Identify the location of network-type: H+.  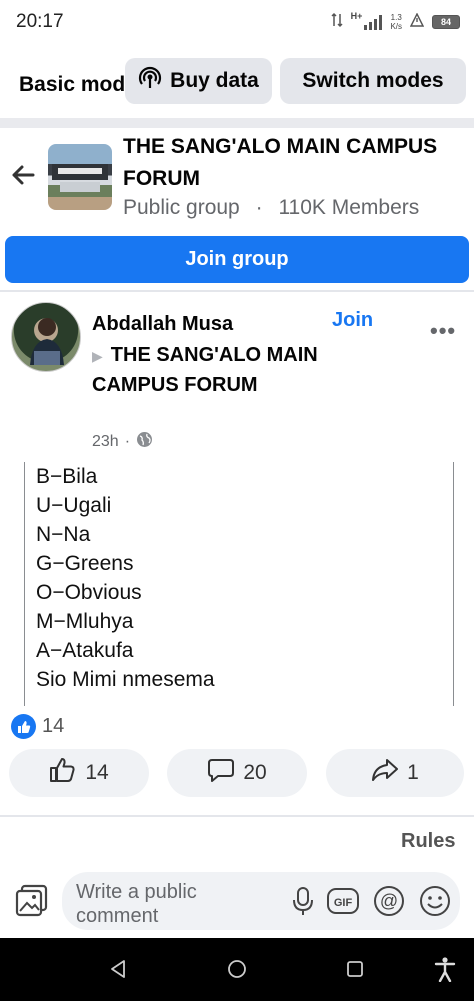
(356, 15).